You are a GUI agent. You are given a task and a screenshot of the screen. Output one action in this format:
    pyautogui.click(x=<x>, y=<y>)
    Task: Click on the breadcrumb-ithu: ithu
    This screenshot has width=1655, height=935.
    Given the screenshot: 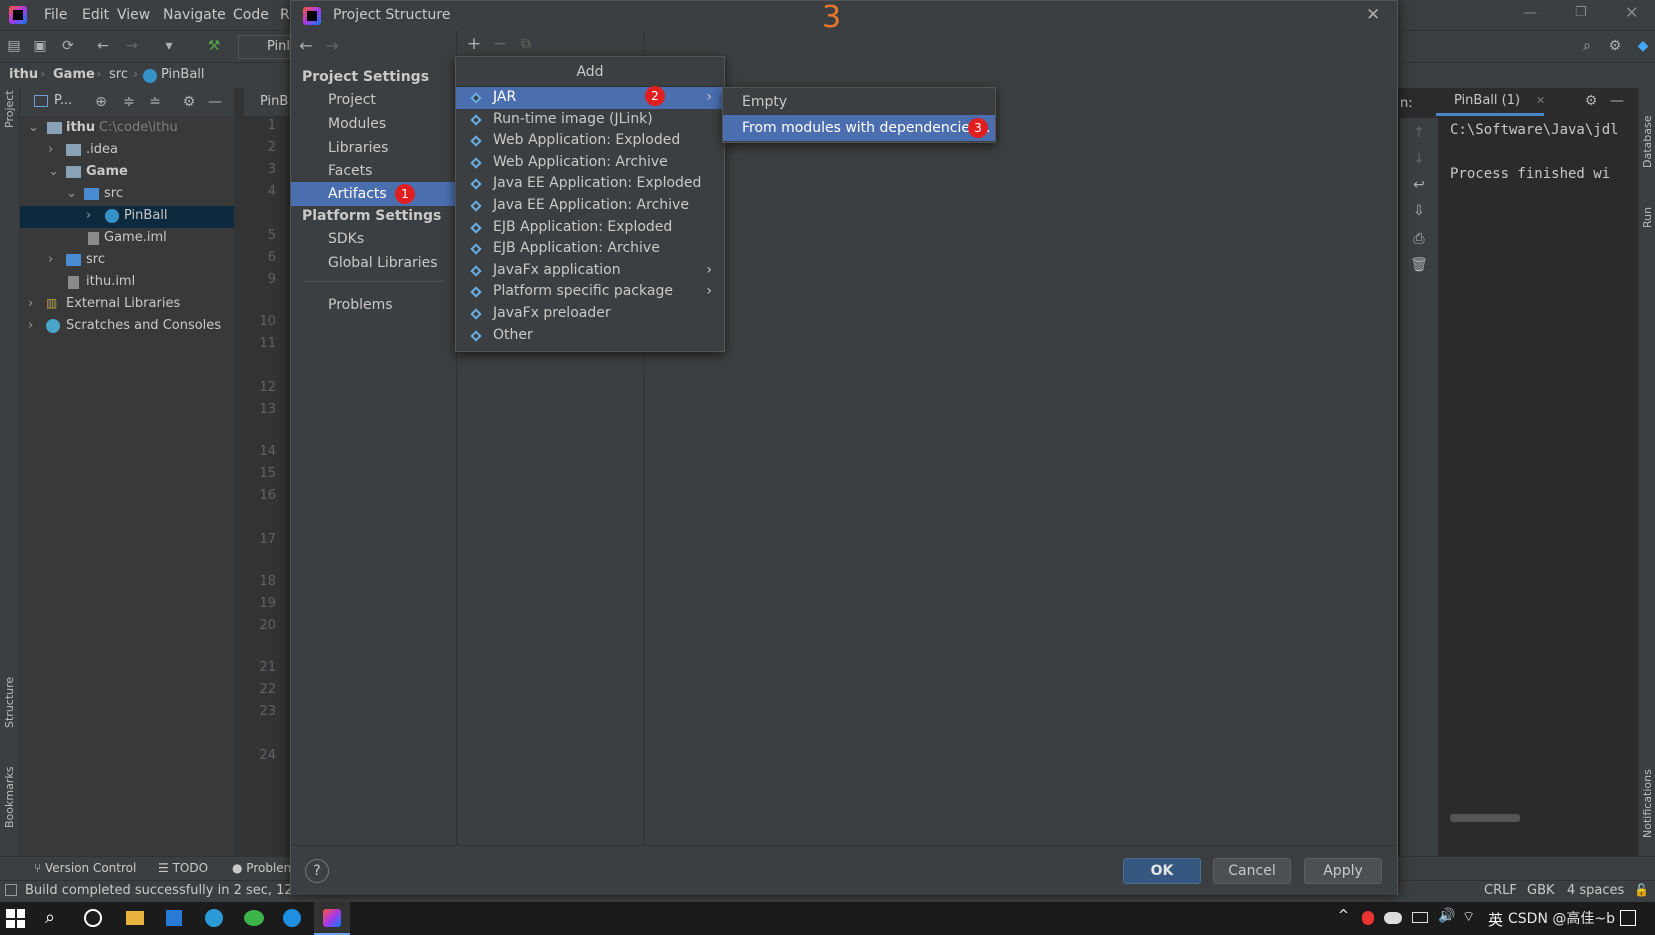 What is the action you would take?
    pyautogui.click(x=23, y=74)
    